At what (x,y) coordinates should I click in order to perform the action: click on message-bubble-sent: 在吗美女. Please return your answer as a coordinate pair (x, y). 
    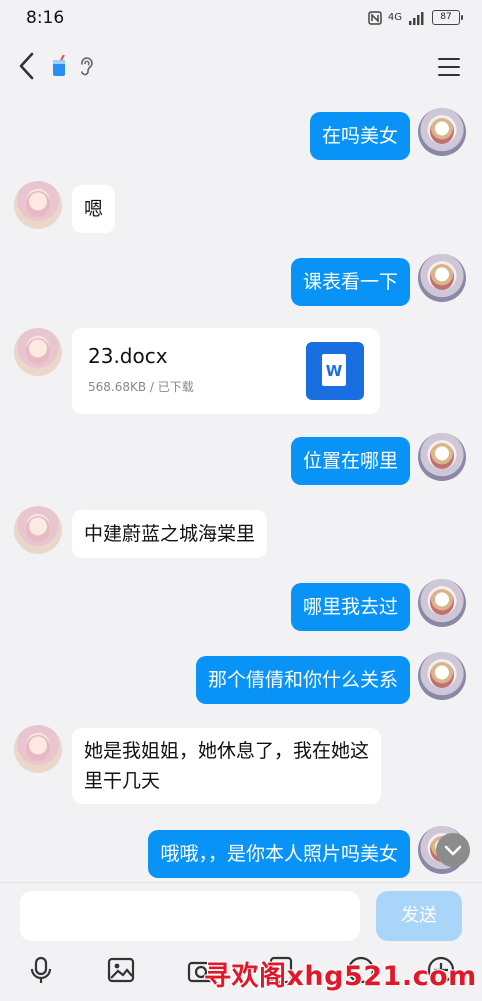
    Looking at the image, I should click on (359, 136).